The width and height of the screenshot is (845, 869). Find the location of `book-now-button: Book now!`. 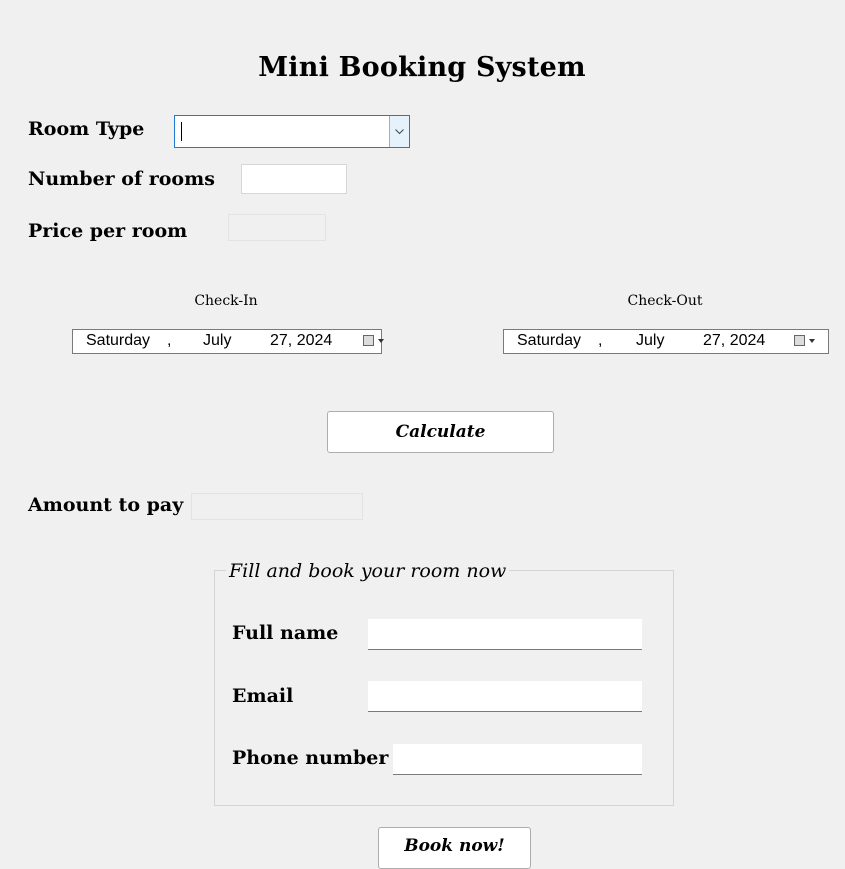

book-now-button: Book now! is located at coordinates (454, 848).